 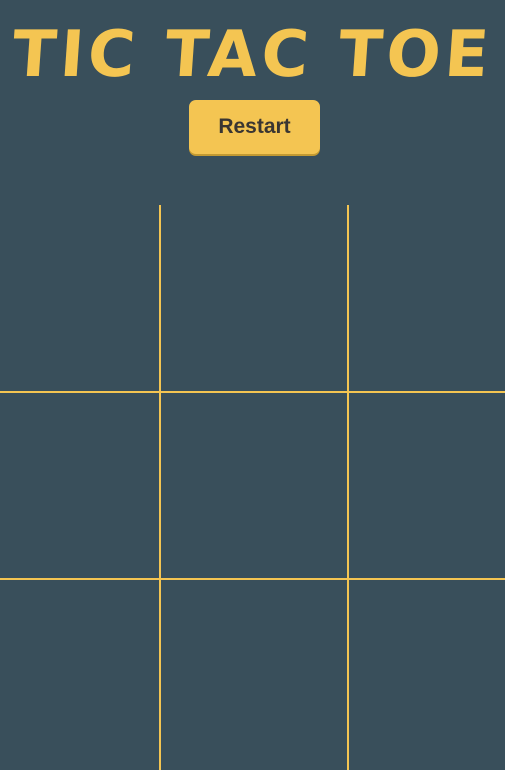 I want to click on game-title: TIC TAC TOE, so click(x=252, y=55).